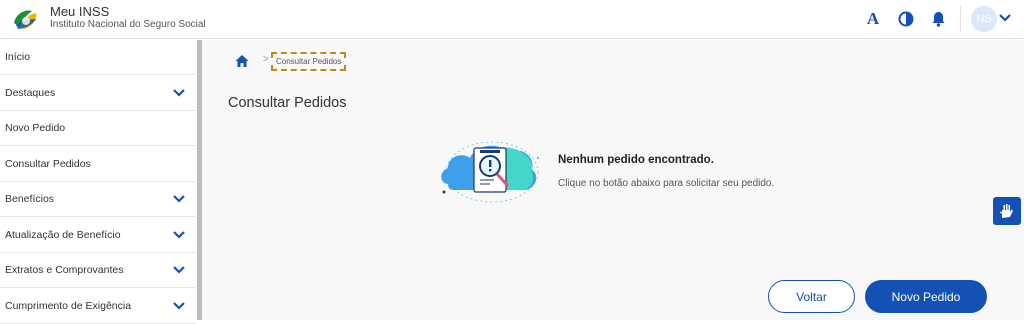 Image resolution: width=1024 pixels, height=324 pixels. I want to click on sidebar-item-novo-pedido: Novo Pedido, so click(98, 128).